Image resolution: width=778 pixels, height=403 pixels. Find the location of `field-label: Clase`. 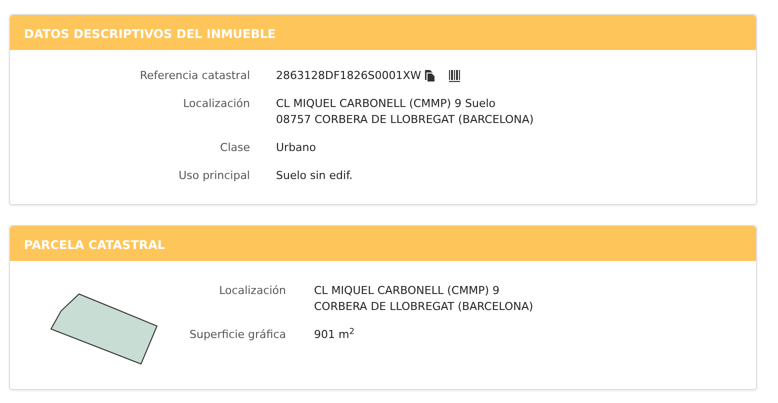

field-label: Clase is located at coordinates (234, 148).